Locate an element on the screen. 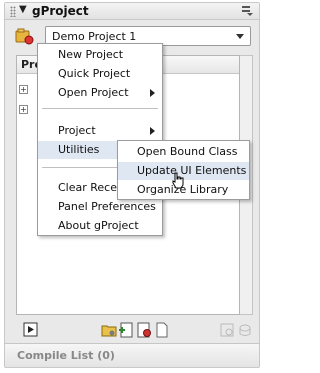 Image resolution: width=320 pixels, height=373 pixels. compile-list-bar: Compile List (0) is located at coordinates (132, 355).